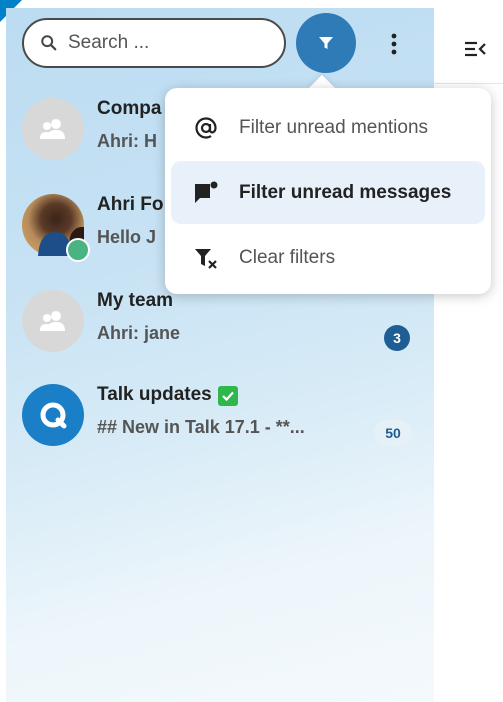  I want to click on header-divider, so click(468, 83).